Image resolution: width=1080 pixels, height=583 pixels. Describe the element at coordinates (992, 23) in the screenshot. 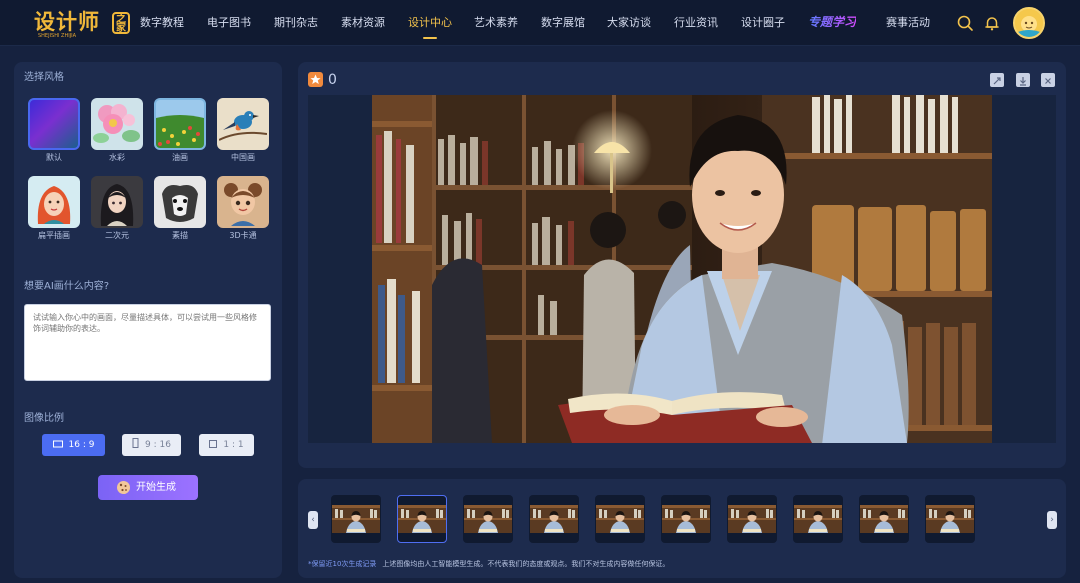

I see `bell-icon` at that location.